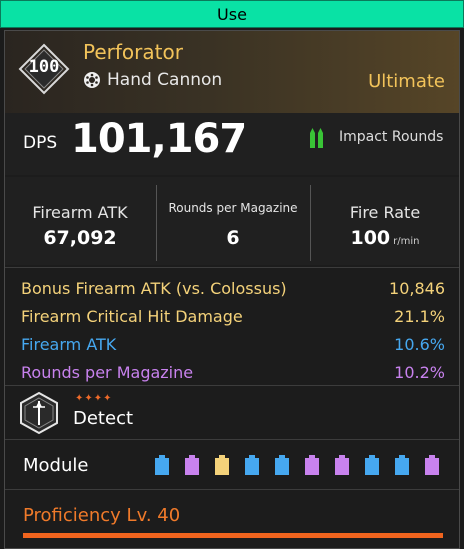 The image size is (464, 549). Describe the element at coordinates (419, 372) in the screenshot. I see `bonus-stat-value: 10.2%` at that location.